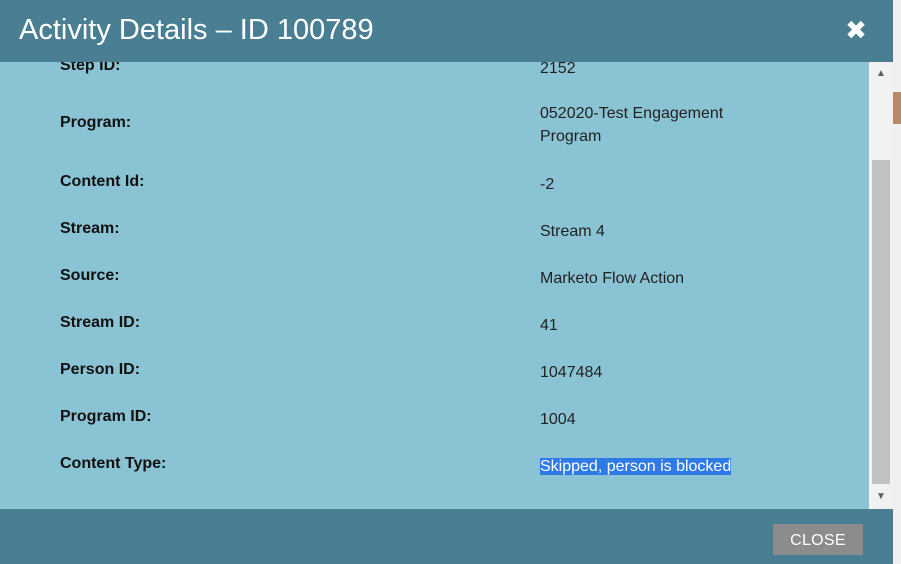  Describe the element at coordinates (100, 322) in the screenshot. I see `detail-label: Stream ID:` at that location.